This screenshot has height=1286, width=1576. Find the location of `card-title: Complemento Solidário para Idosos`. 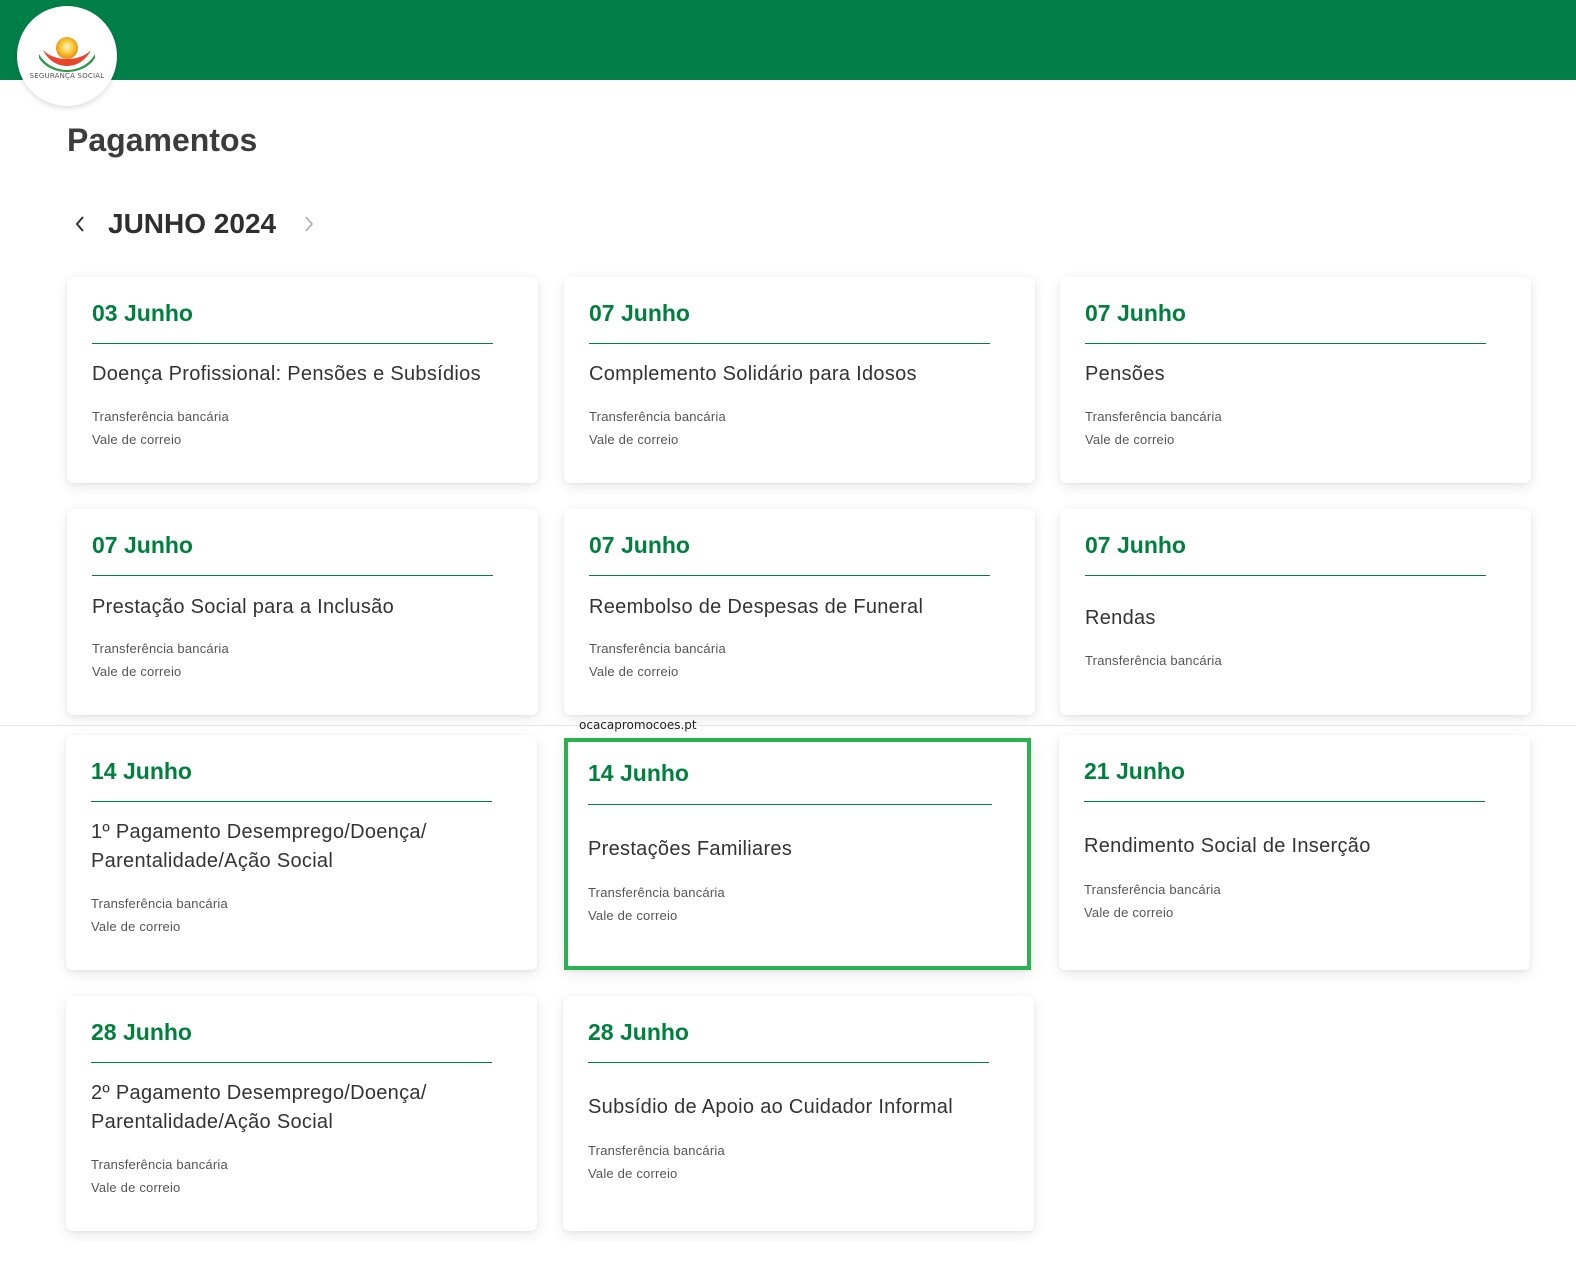

card-title: Complemento Solidário para Idosos is located at coordinates (753, 374).